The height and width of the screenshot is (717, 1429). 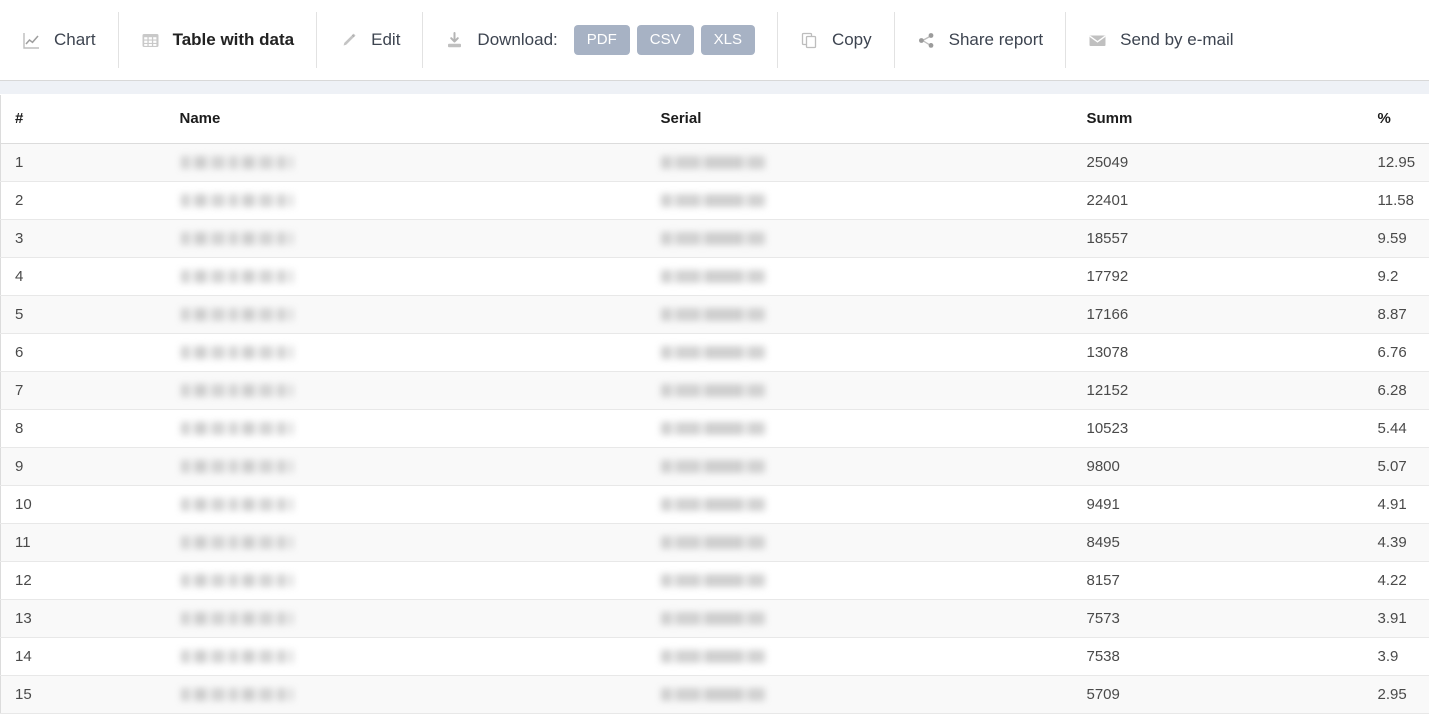 I want to click on cell-index: 4, so click(x=83, y=276).